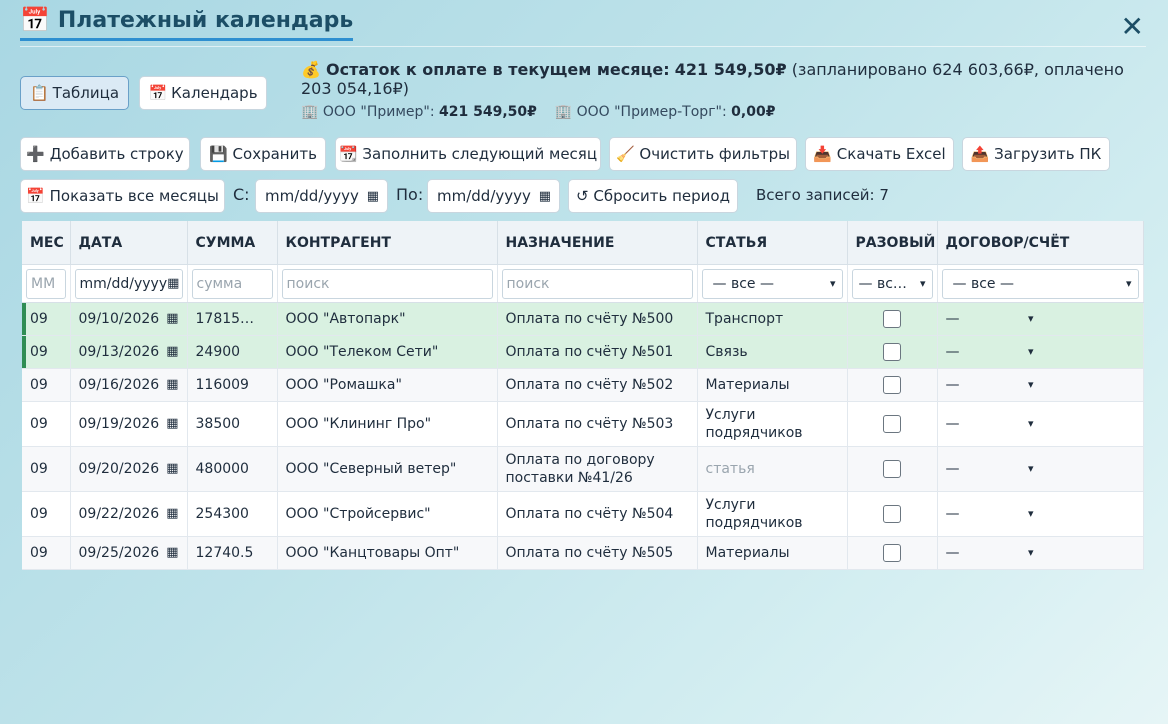  Describe the element at coordinates (772, 243) in the screenshot. I see `column-header: СТАТЬЯ` at that location.